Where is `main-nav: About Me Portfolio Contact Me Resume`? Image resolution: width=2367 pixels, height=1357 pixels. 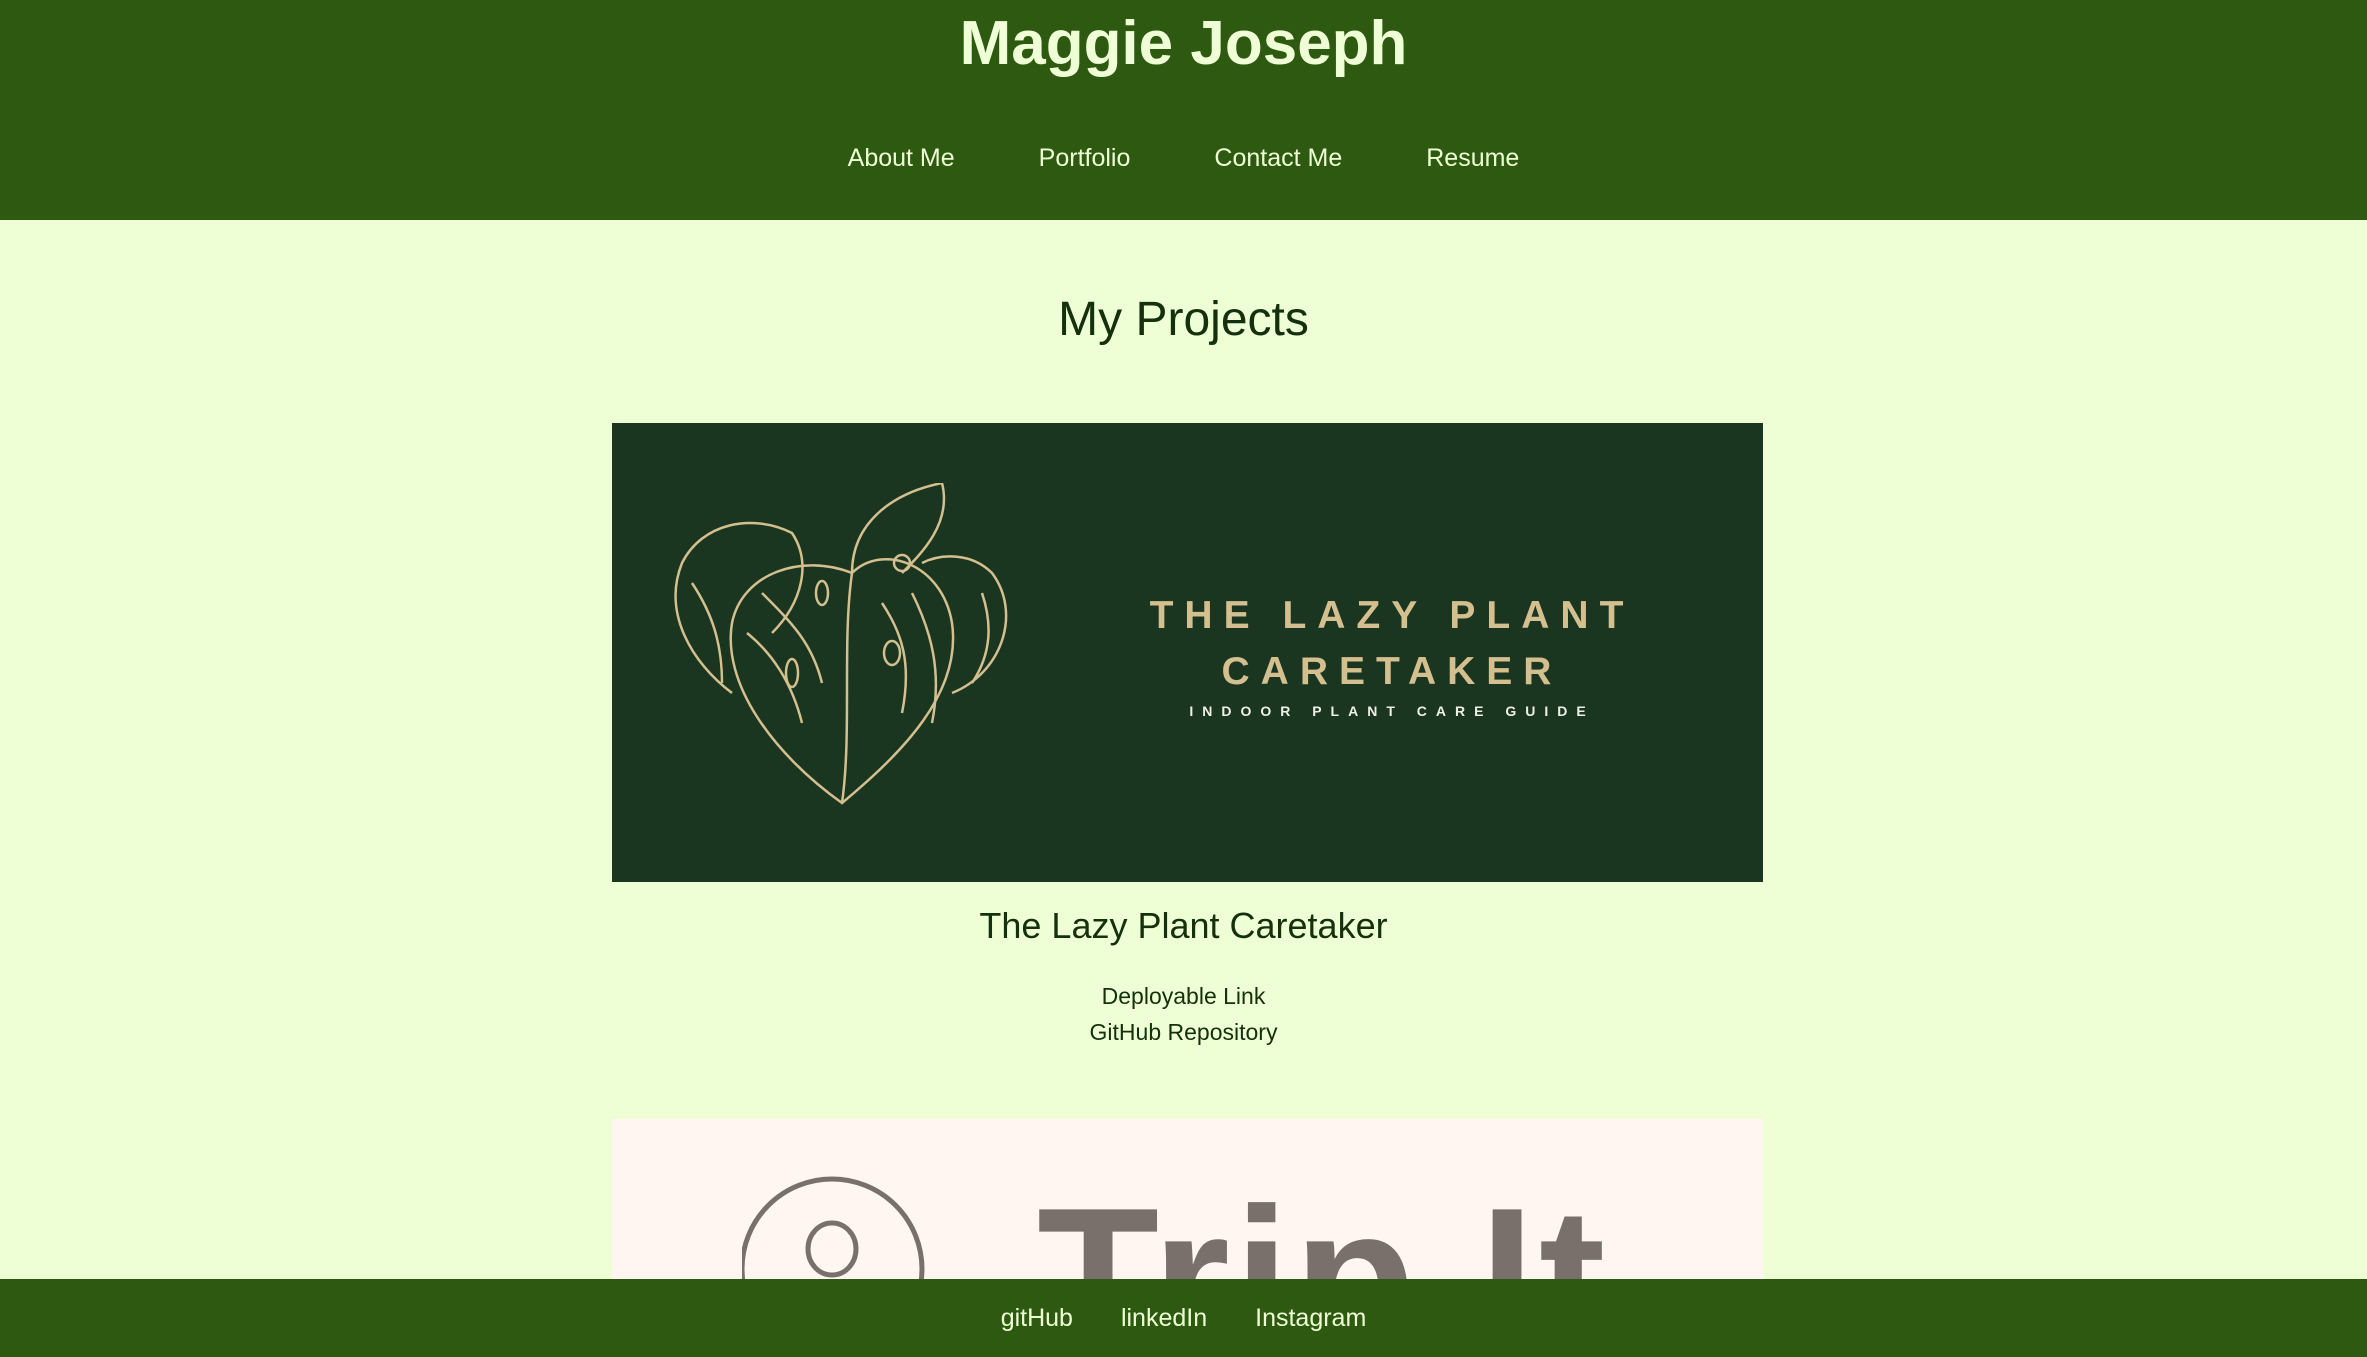
main-nav: About Me Portfolio Contact Me Resume is located at coordinates (1183, 158).